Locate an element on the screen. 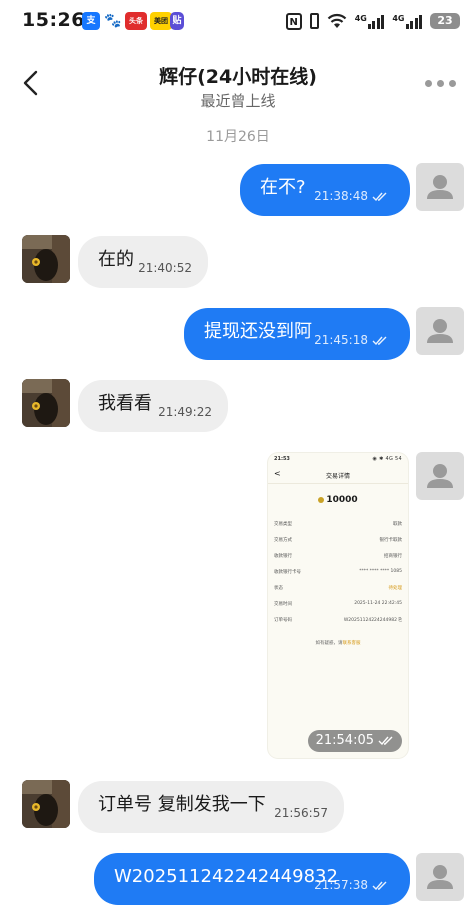  embedded-row: 交易类型 取款 is located at coordinates (338, 524).